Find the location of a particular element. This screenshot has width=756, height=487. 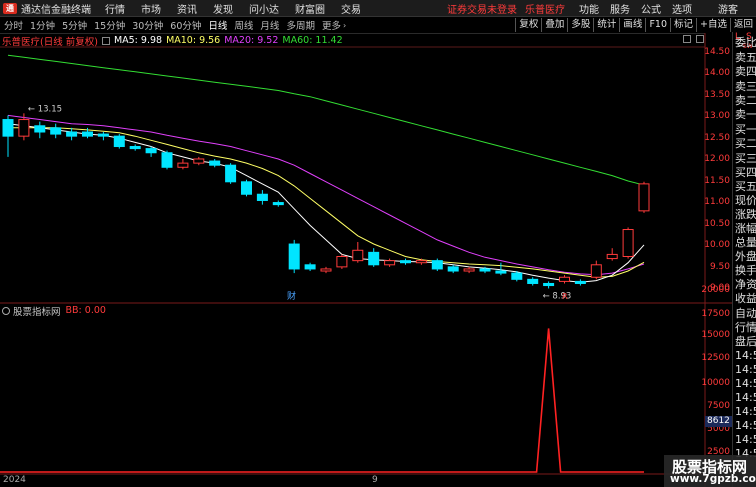

panel-label: 买一 is located at coordinates (745, 129).